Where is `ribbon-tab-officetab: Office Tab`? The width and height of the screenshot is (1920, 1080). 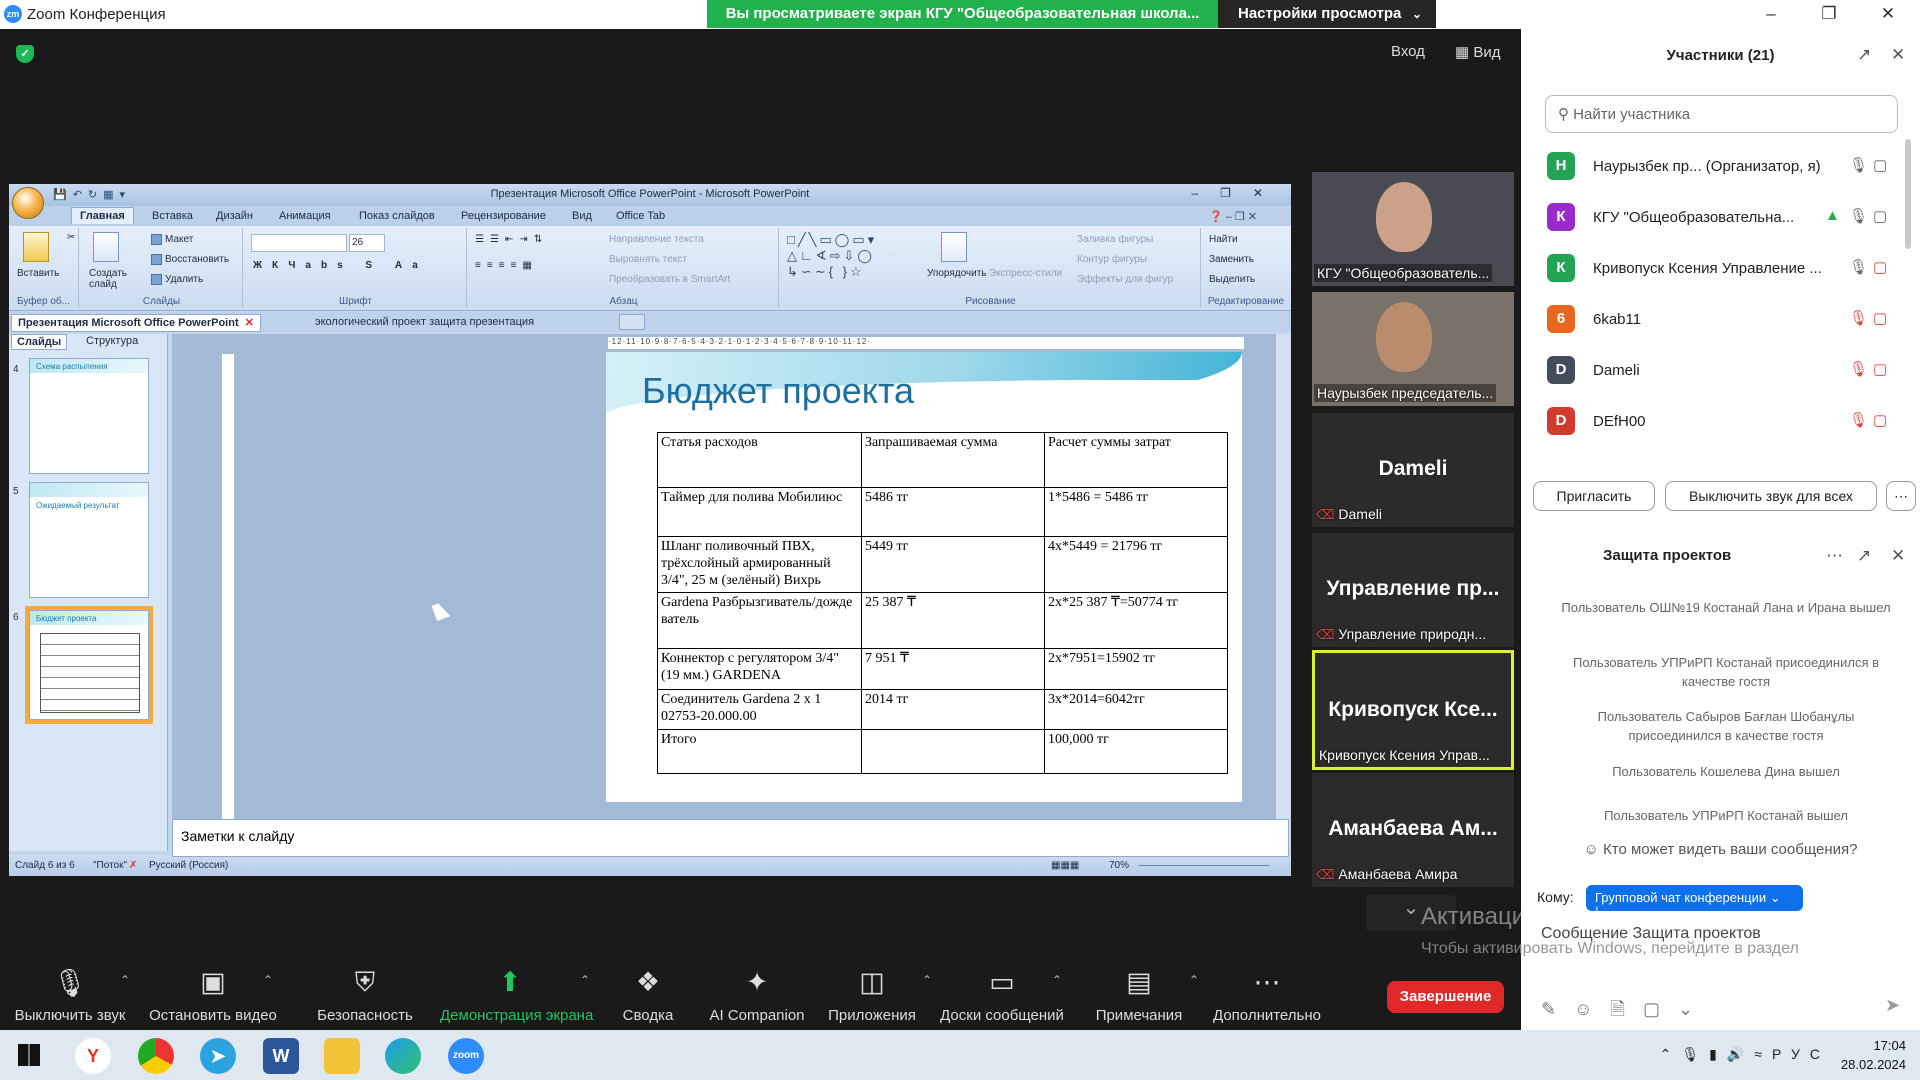
ribbon-tab-officetab: Office Tab is located at coordinates (640, 216).